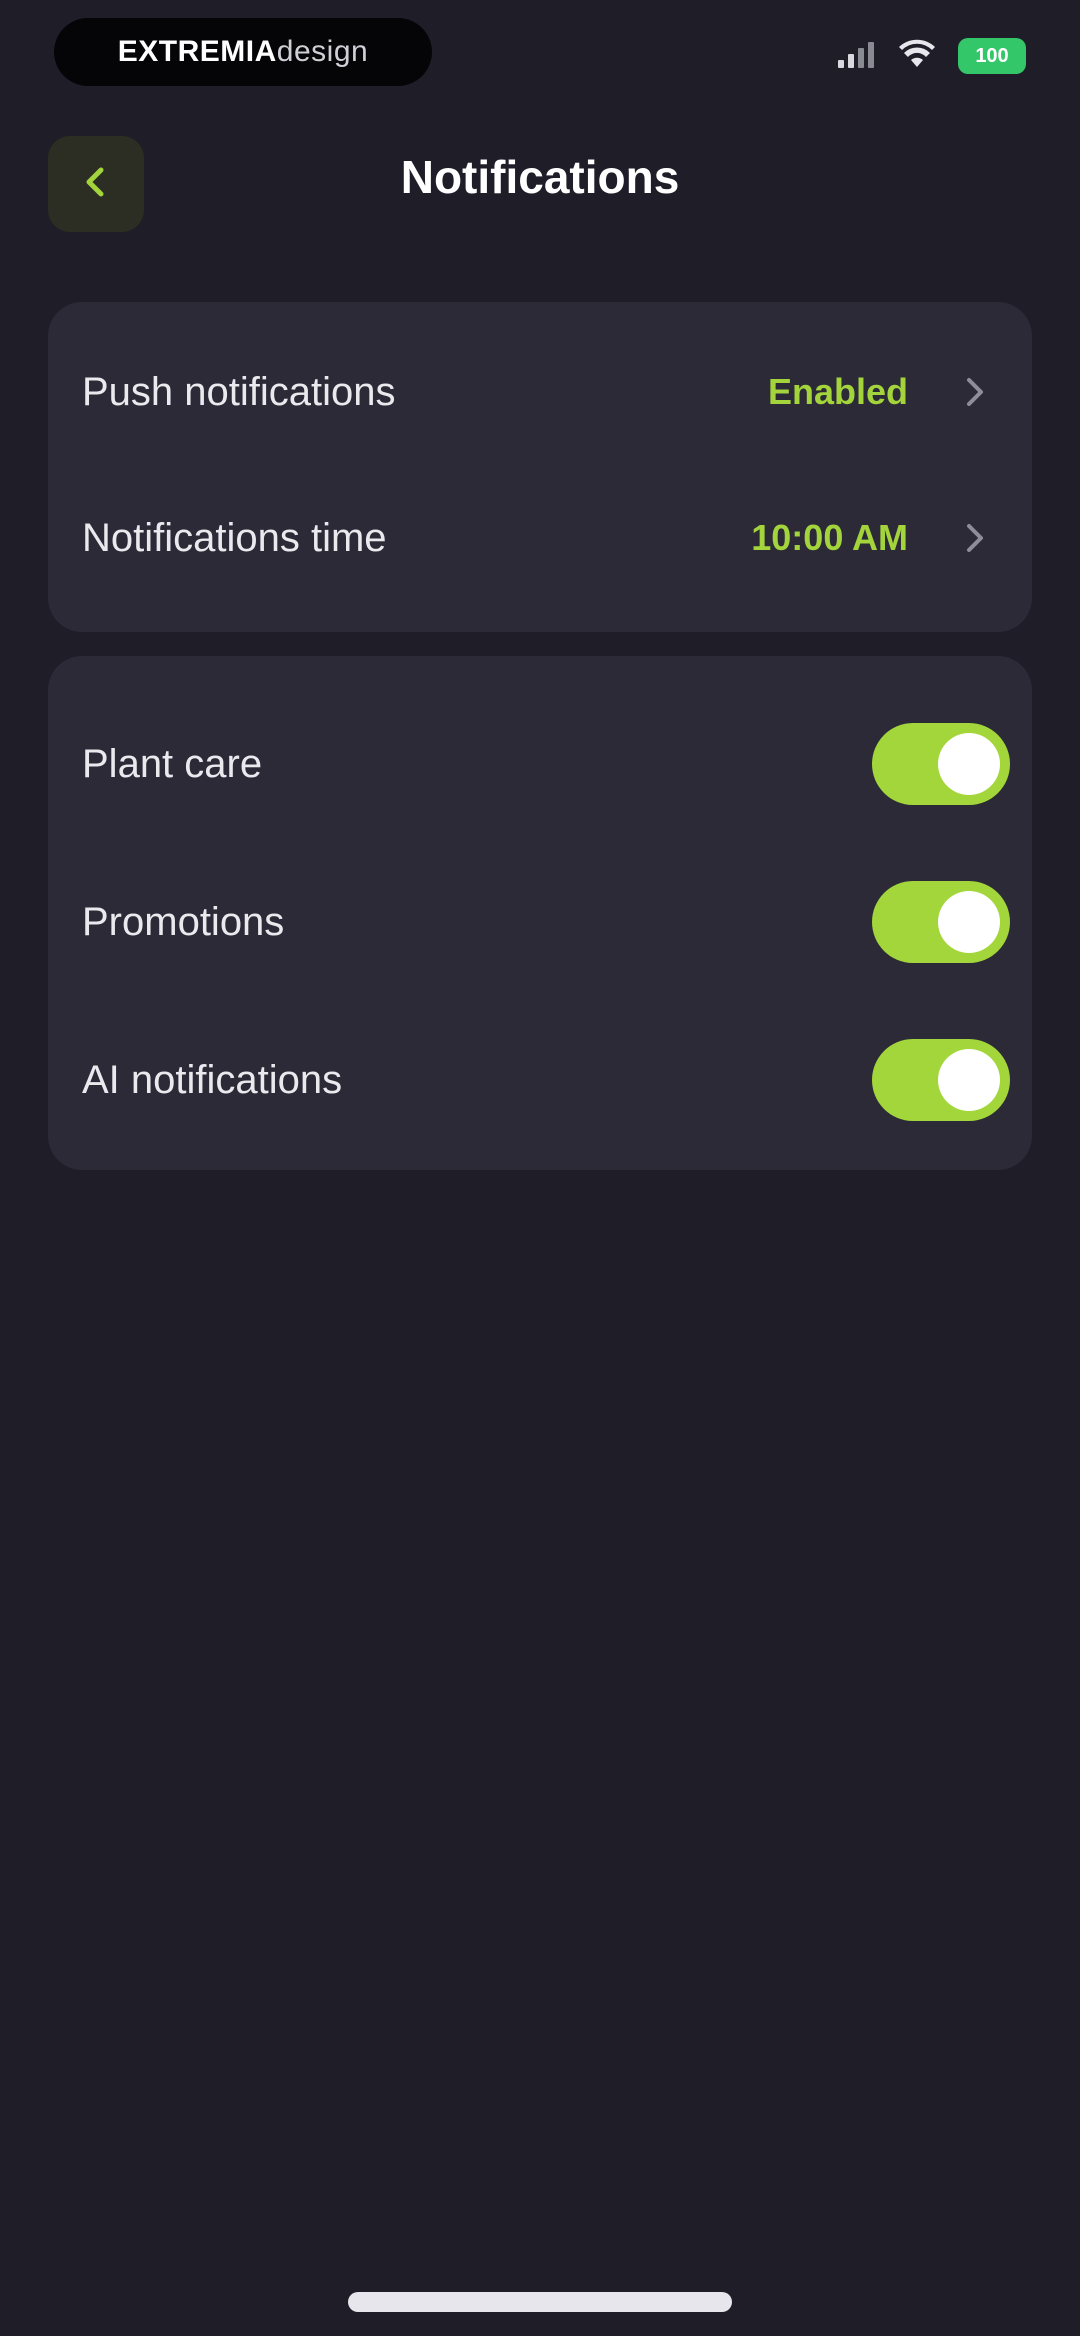  What do you see at coordinates (234, 537) in the screenshot?
I see `row-label: Notifications time` at bounding box center [234, 537].